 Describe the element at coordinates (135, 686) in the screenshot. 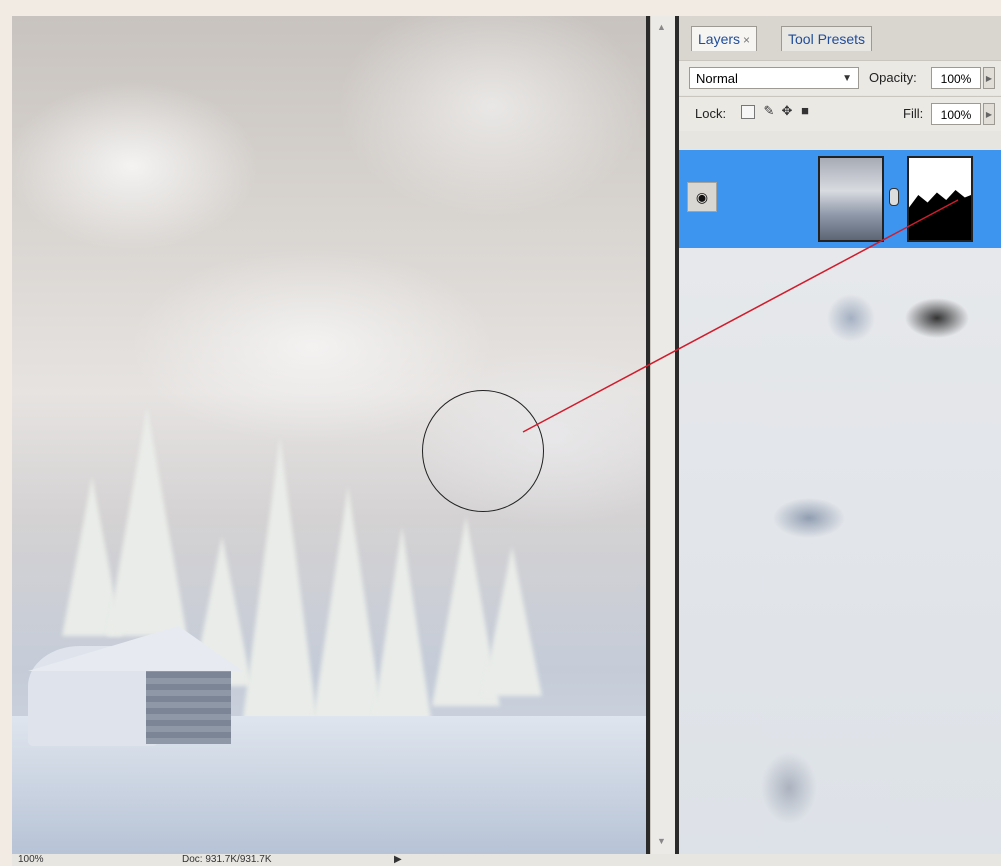

I see `snowy-cabin` at that location.